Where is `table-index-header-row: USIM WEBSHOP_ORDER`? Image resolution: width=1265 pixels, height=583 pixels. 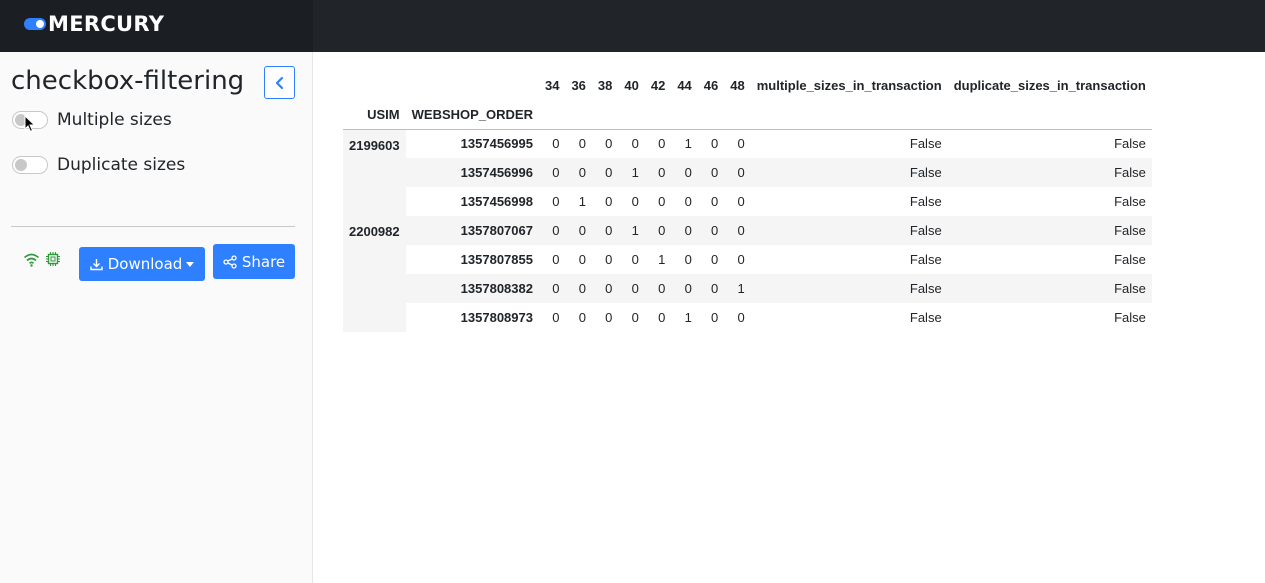 table-index-header-row: USIM WEBSHOP_ORDER is located at coordinates (747, 115).